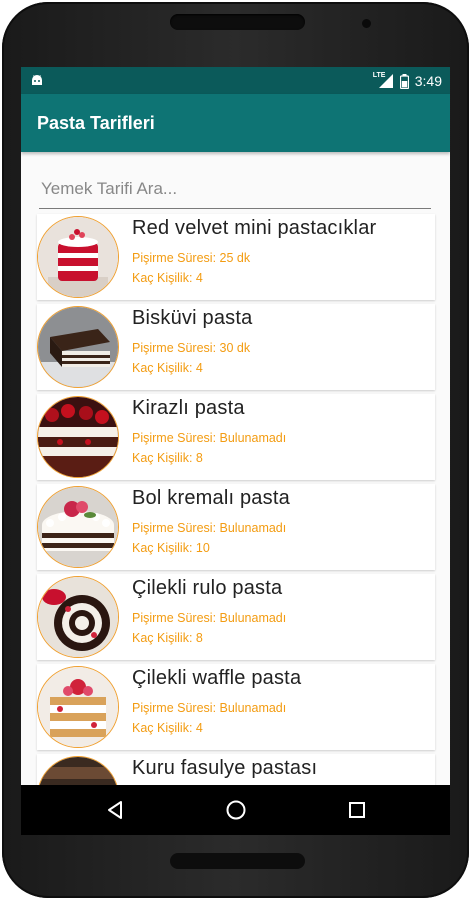 Image resolution: width=471 pixels, height=900 pixels. Describe the element at coordinates (235, 80) in the screenshot. I see `status-bar: LTE 3:49` at that location.